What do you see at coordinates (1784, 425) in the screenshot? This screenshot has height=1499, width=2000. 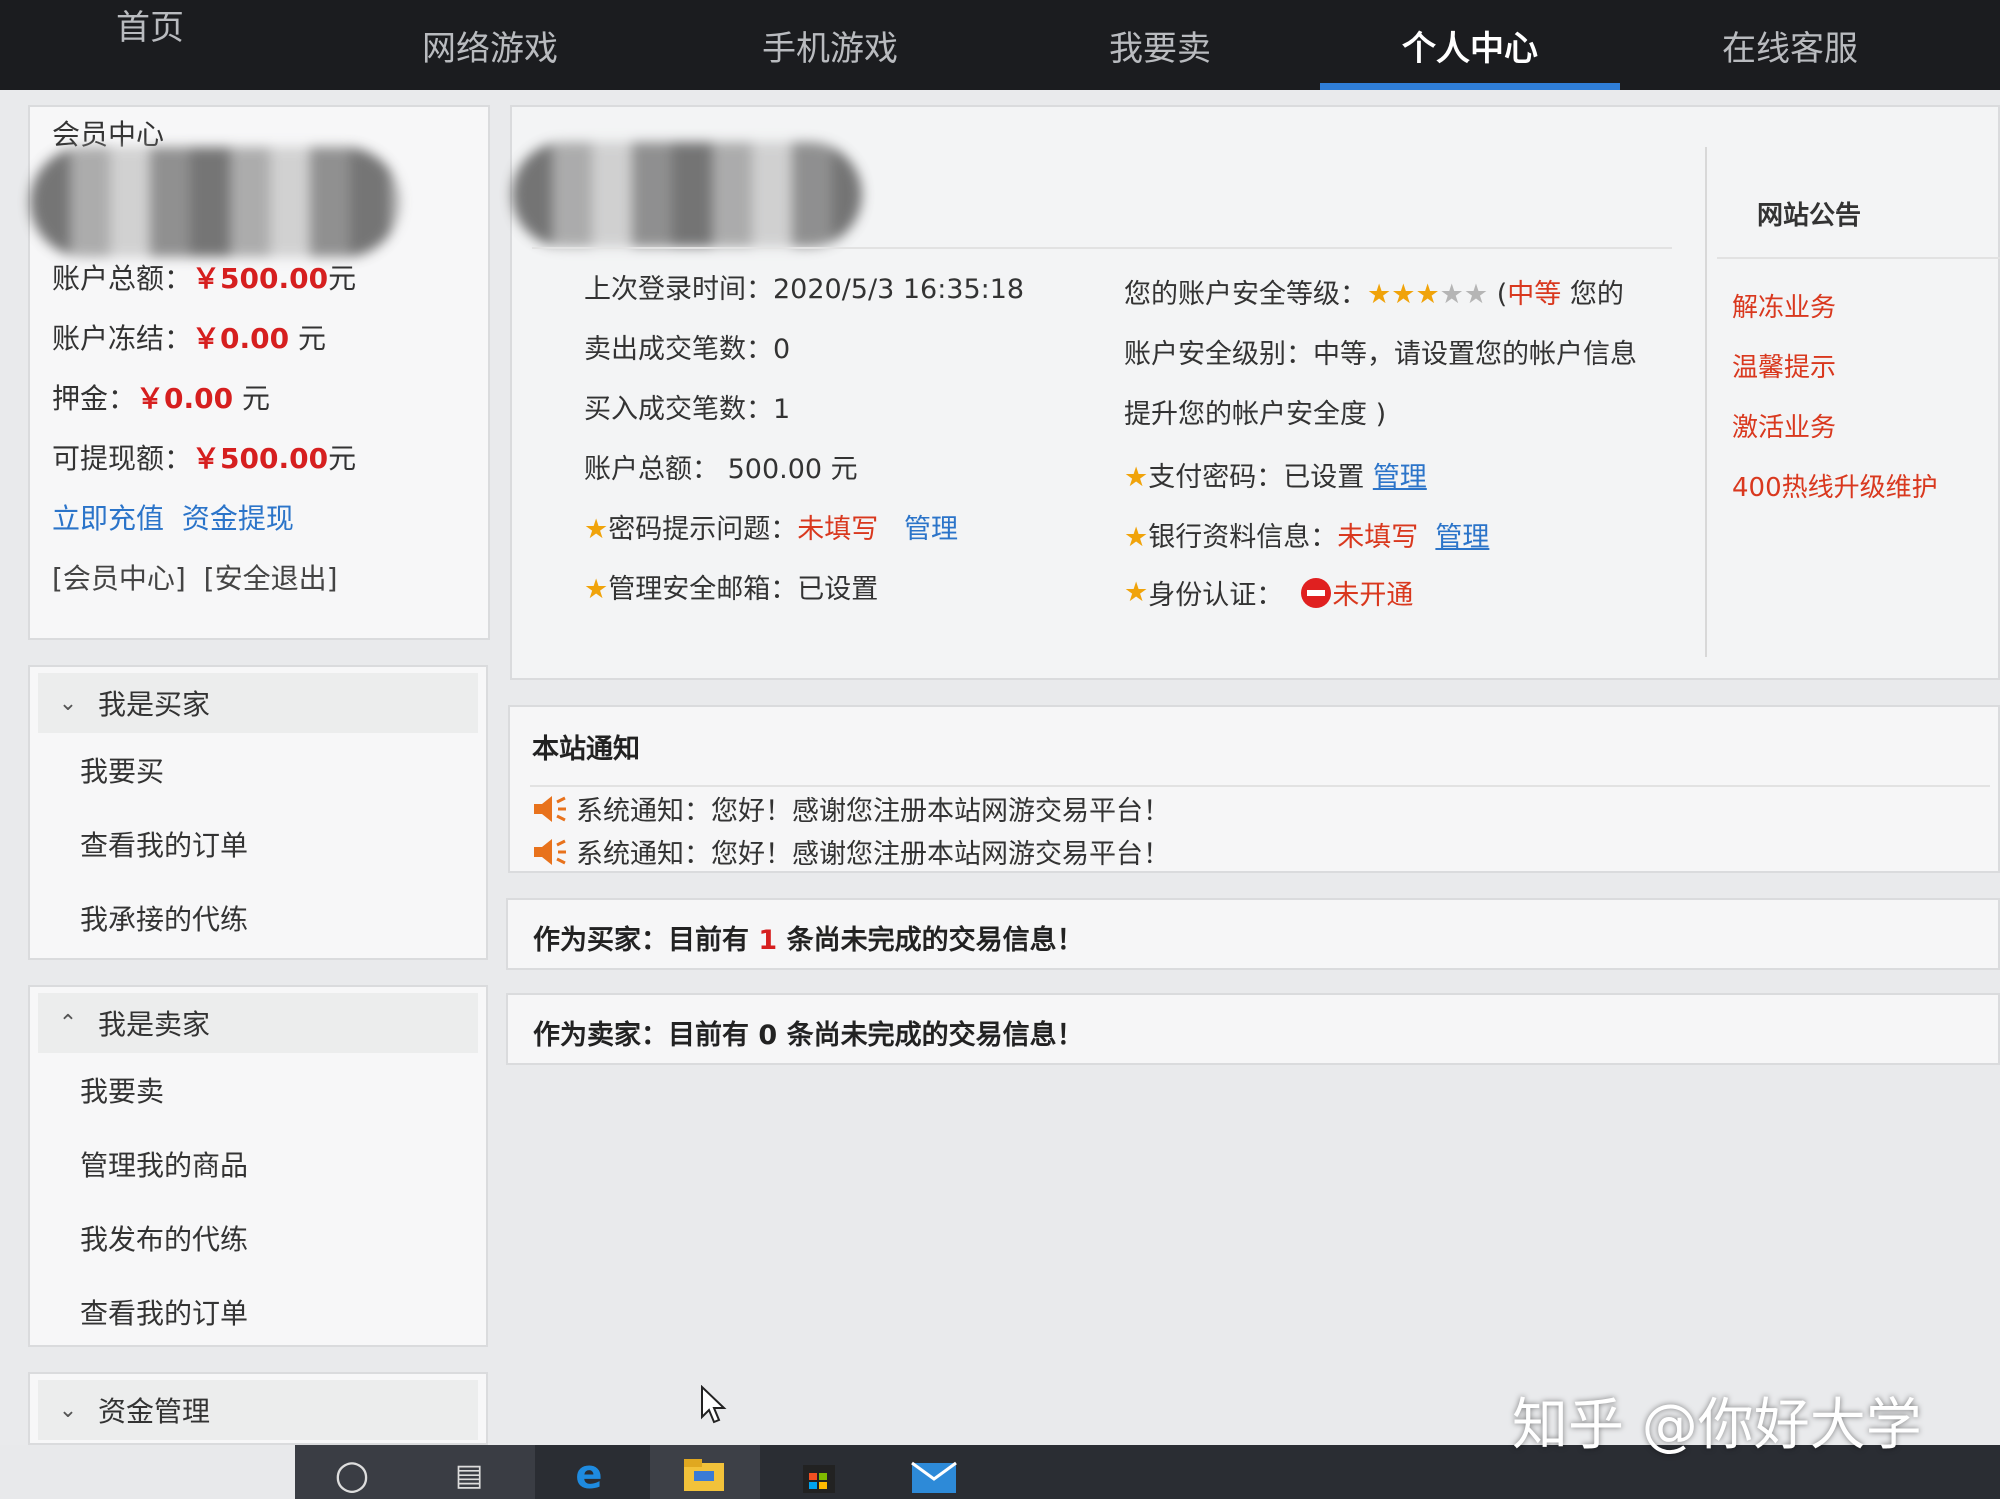 I see `announcement-item: 激活业务` at bounding box center [1784, 425].